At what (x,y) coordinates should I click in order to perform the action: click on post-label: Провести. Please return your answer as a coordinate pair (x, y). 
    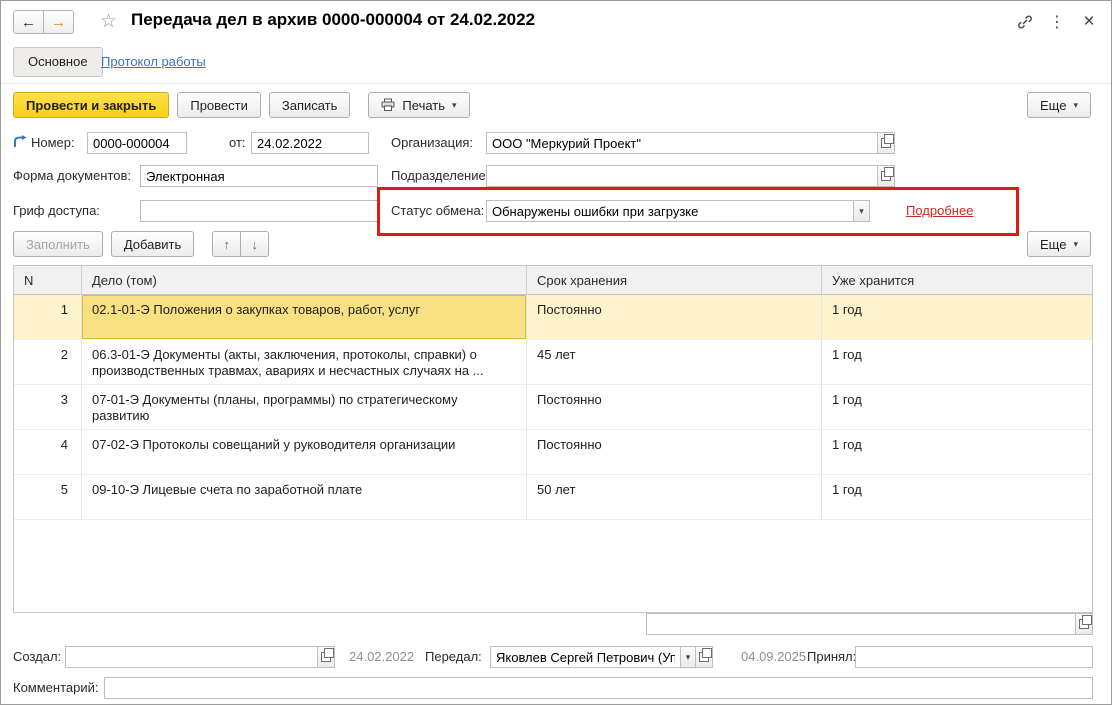
    Looking at the image, I should click on (219, 105).